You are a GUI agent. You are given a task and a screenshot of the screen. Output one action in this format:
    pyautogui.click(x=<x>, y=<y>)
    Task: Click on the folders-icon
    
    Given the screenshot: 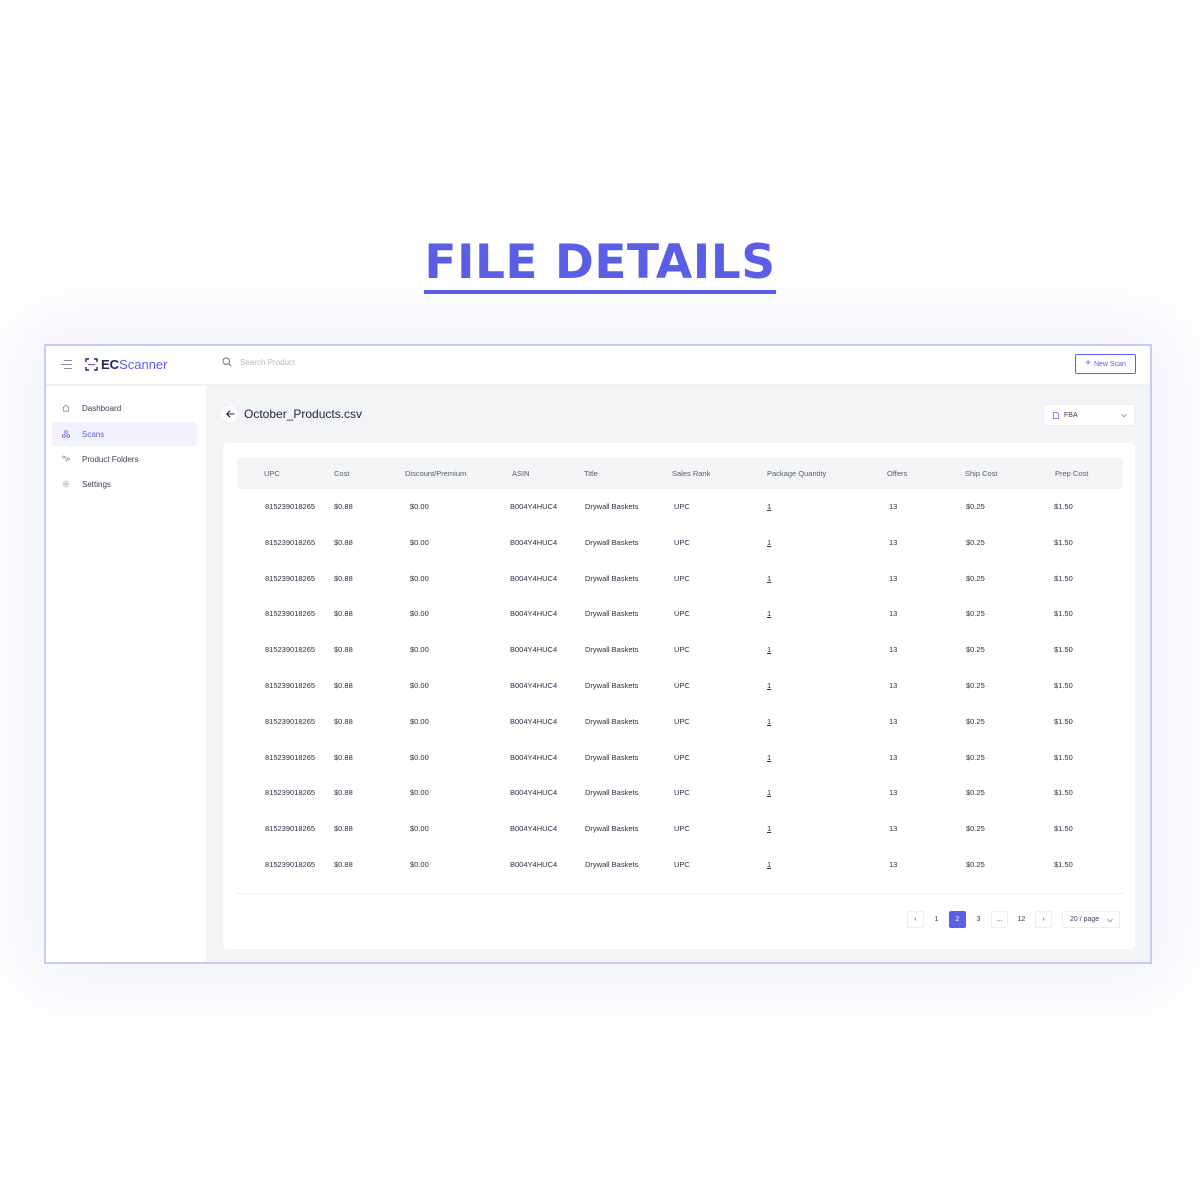 What is the action you would take?
    pyautogui.click(x=66, y=458)
    